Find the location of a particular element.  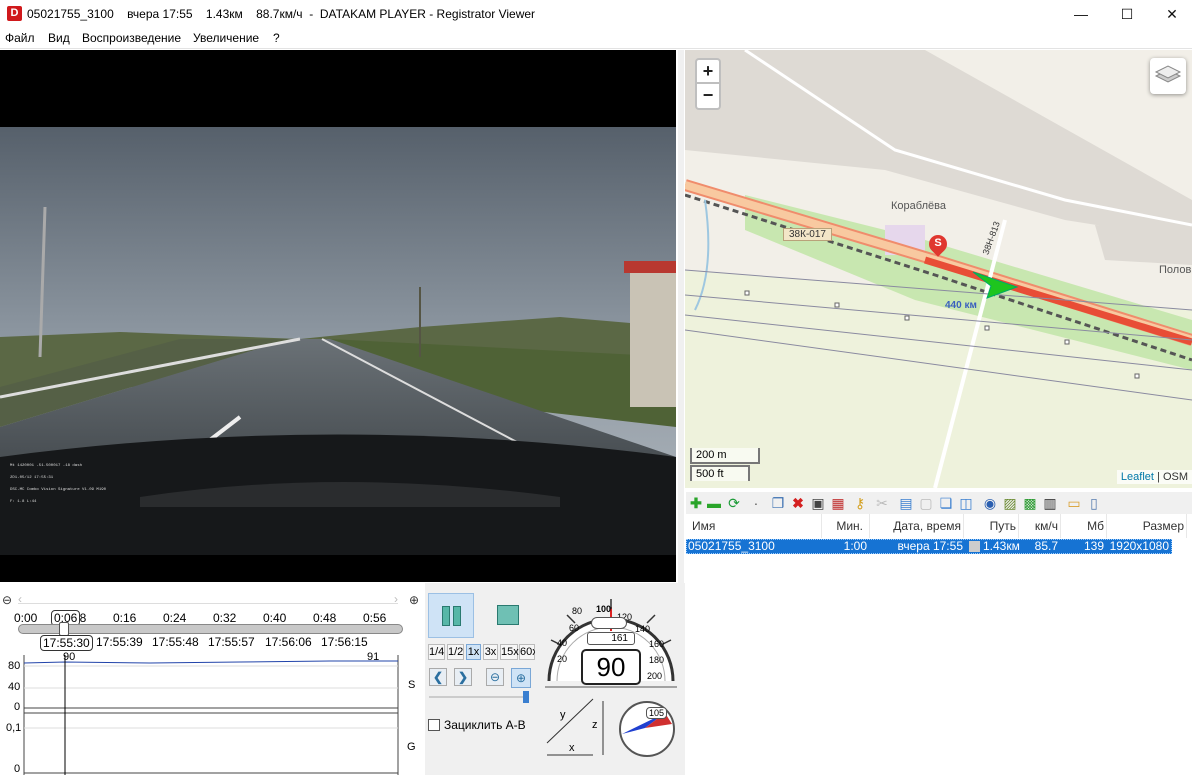

cell-datetime: вчера 17:55 is located at coordinates (930, 546).